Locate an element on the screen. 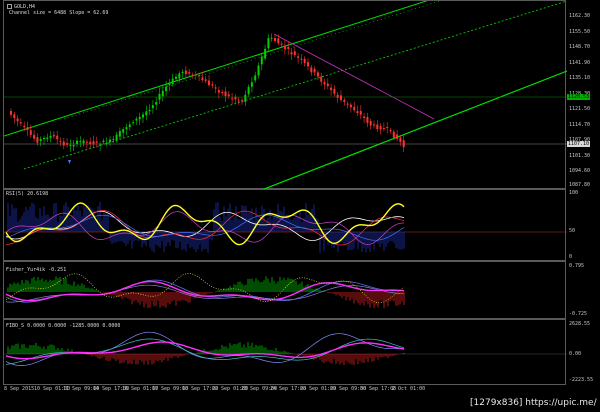  rsi-level-100: 100 is located at coordinates (574, 193).